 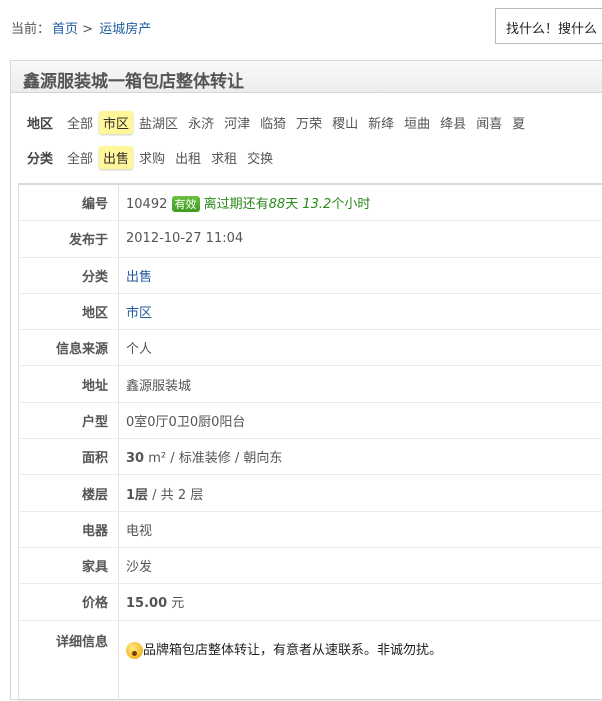 I want to click on region-option: 闻喜, so click(x=489, y=122).